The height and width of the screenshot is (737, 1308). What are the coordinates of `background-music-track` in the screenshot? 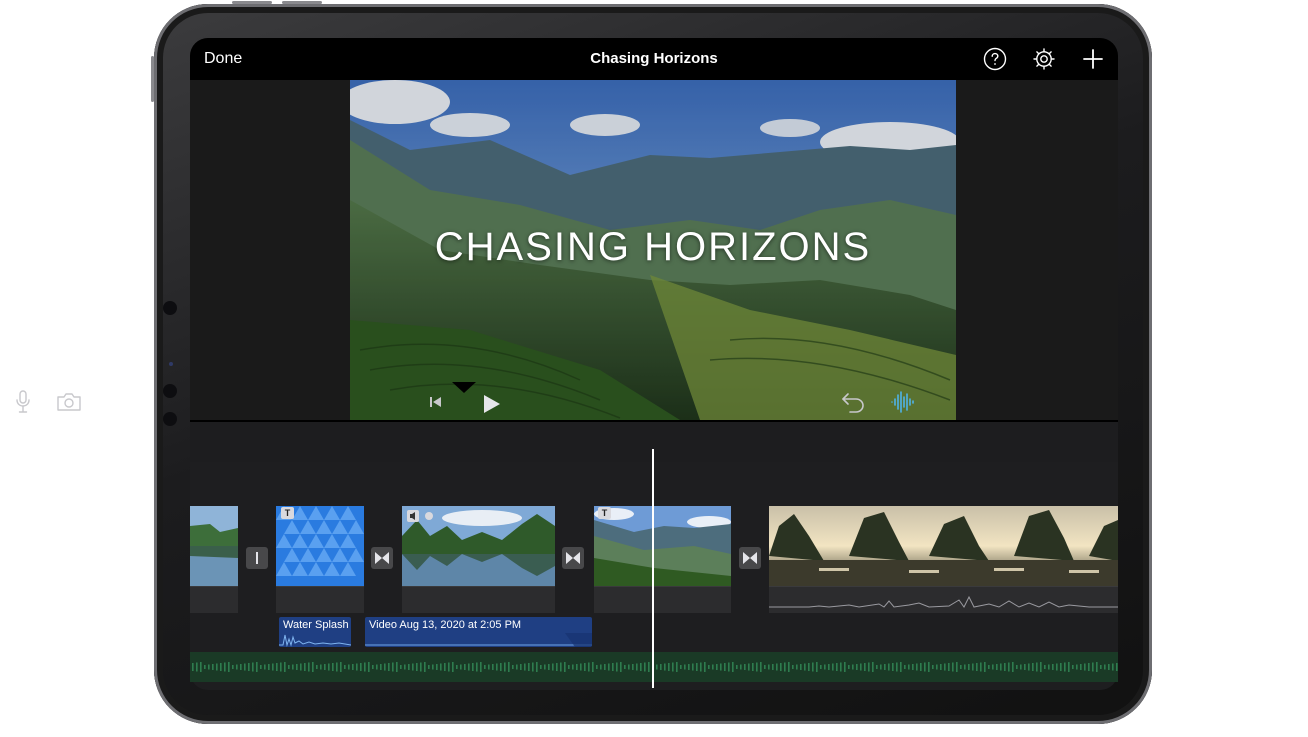 It's located at (654, 667).